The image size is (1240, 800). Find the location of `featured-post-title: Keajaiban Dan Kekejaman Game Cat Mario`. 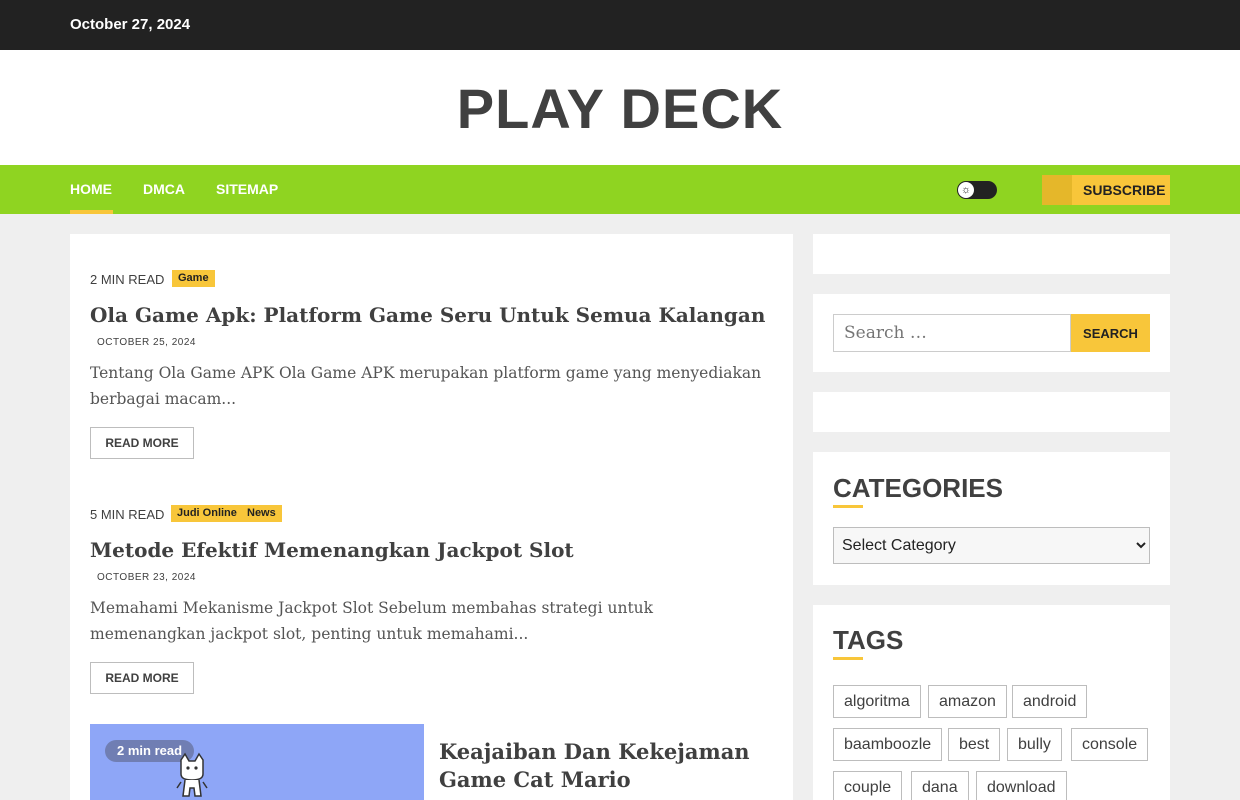

featured-post-title: Keajaiban Dan Kekejaman Game Cat Mario is located at coordinates (609, 766).